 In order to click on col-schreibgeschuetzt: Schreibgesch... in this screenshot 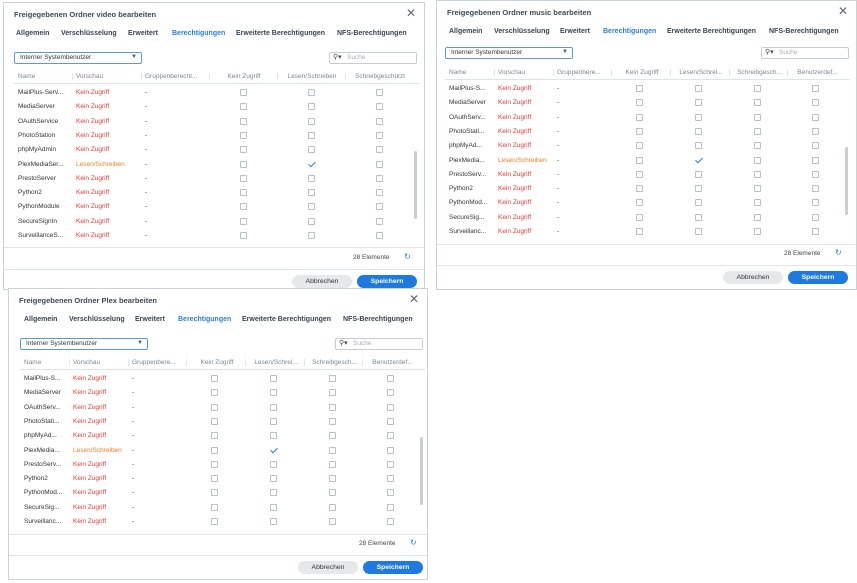, I will do `click(332, 362)`.